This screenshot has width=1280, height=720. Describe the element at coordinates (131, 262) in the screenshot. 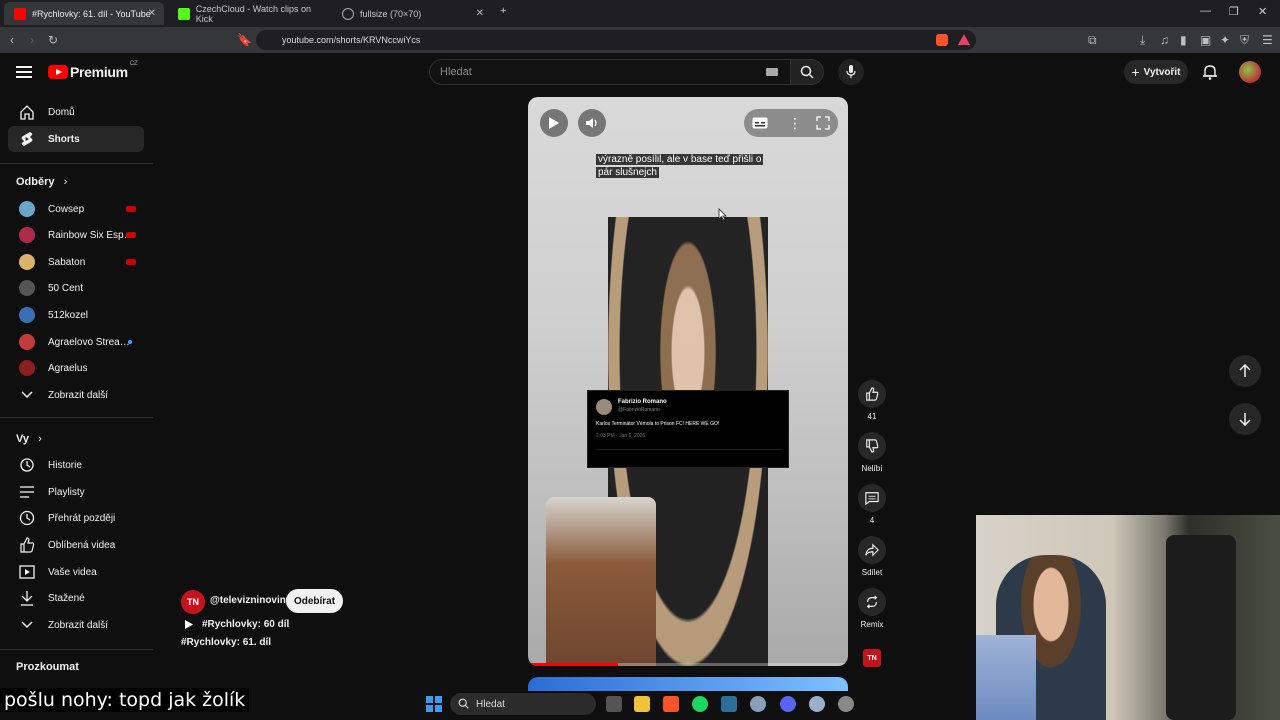

I see `live-indicator-icon` at that location.